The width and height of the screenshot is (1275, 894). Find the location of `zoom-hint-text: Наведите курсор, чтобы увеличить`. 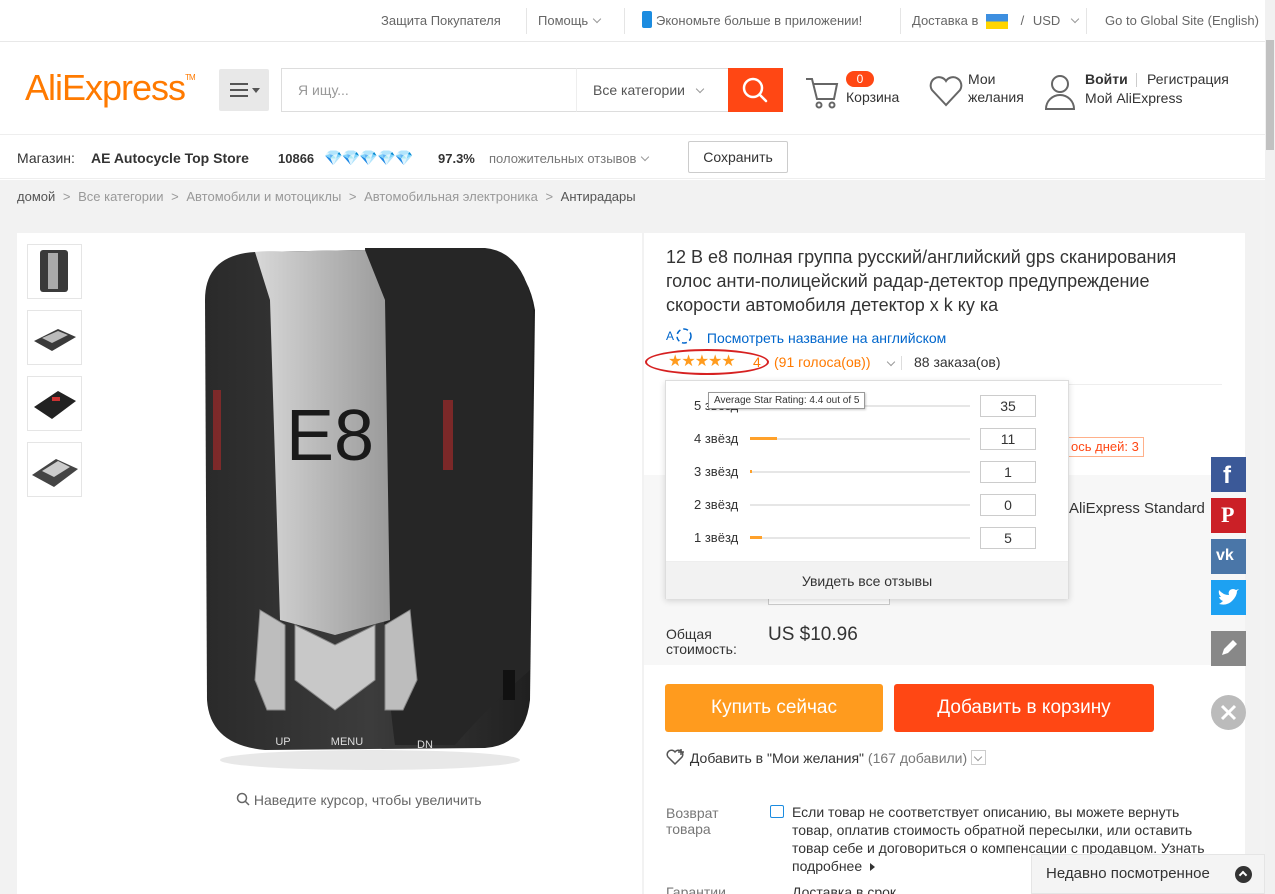

zoom-hint-text: Наведите курсор, чтобы увеличить is located at coordinates (367, 800).